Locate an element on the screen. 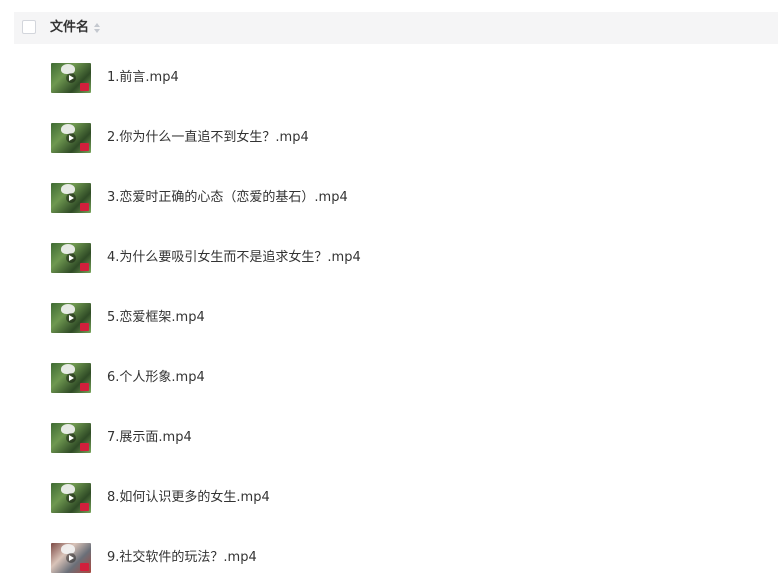 The image size is (778, 581). file-row: 2.你为什么一直追不到女生？.mp4 is located at coordinates (389, 138).